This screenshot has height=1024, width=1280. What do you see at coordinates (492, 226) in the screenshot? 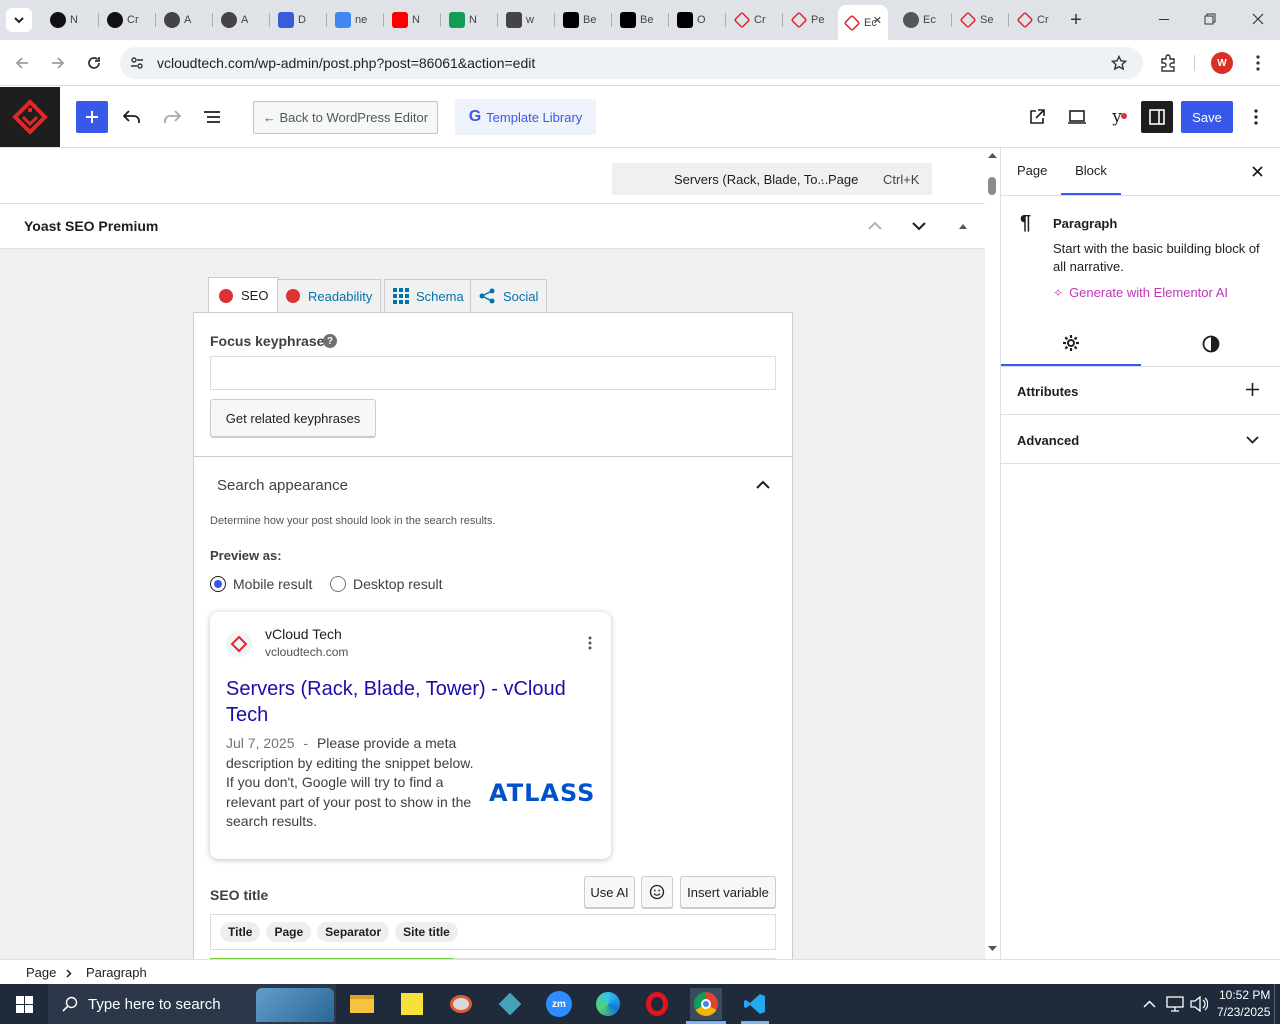
I see `yoast-metabox-header: Yoast SEO Premium` at bounding box center [492, 226].